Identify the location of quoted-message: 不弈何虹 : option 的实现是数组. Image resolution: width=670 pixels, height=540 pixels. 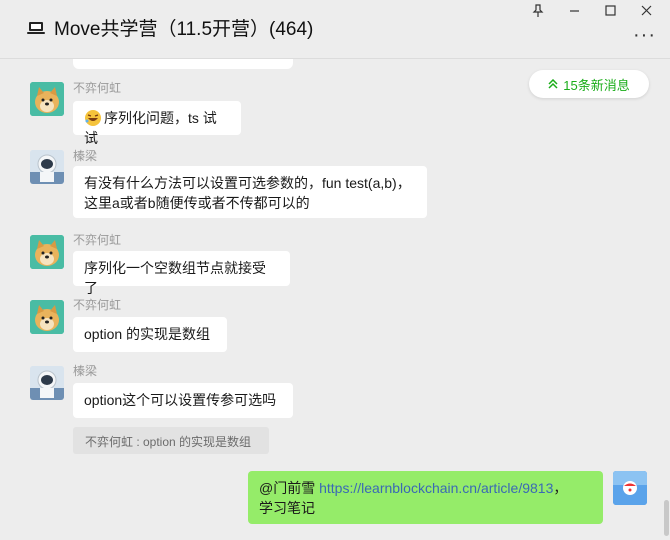
(171, 440).